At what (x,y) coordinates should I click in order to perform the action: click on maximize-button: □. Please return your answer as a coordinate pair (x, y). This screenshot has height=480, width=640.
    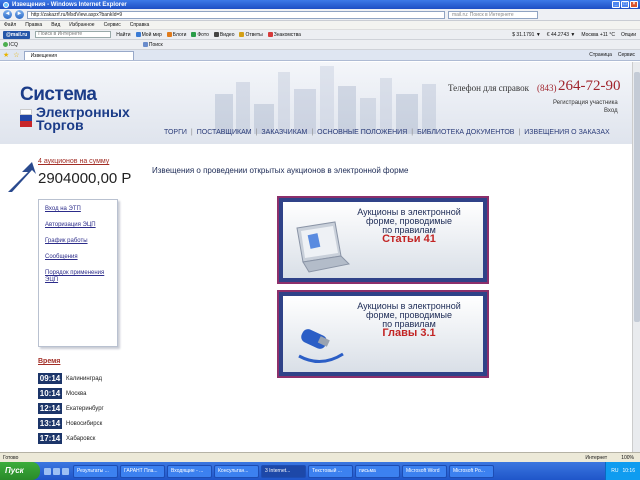
    Looking at the image, I should click on (625, 4).